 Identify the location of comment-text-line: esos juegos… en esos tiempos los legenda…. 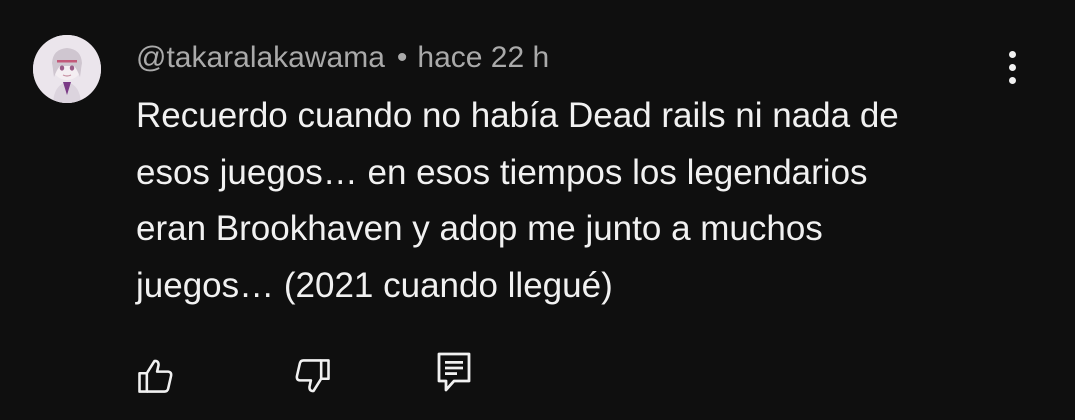
(502, 172).